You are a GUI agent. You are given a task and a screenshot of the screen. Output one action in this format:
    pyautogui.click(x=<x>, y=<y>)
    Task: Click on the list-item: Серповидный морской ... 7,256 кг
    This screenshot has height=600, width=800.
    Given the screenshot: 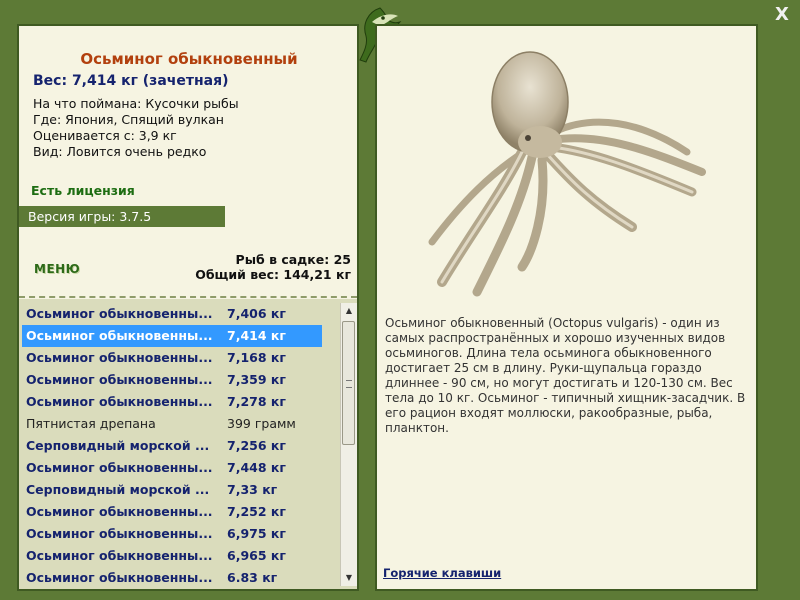 What is the action you would take?
    pyautogui.click(x=172, y=446)
    